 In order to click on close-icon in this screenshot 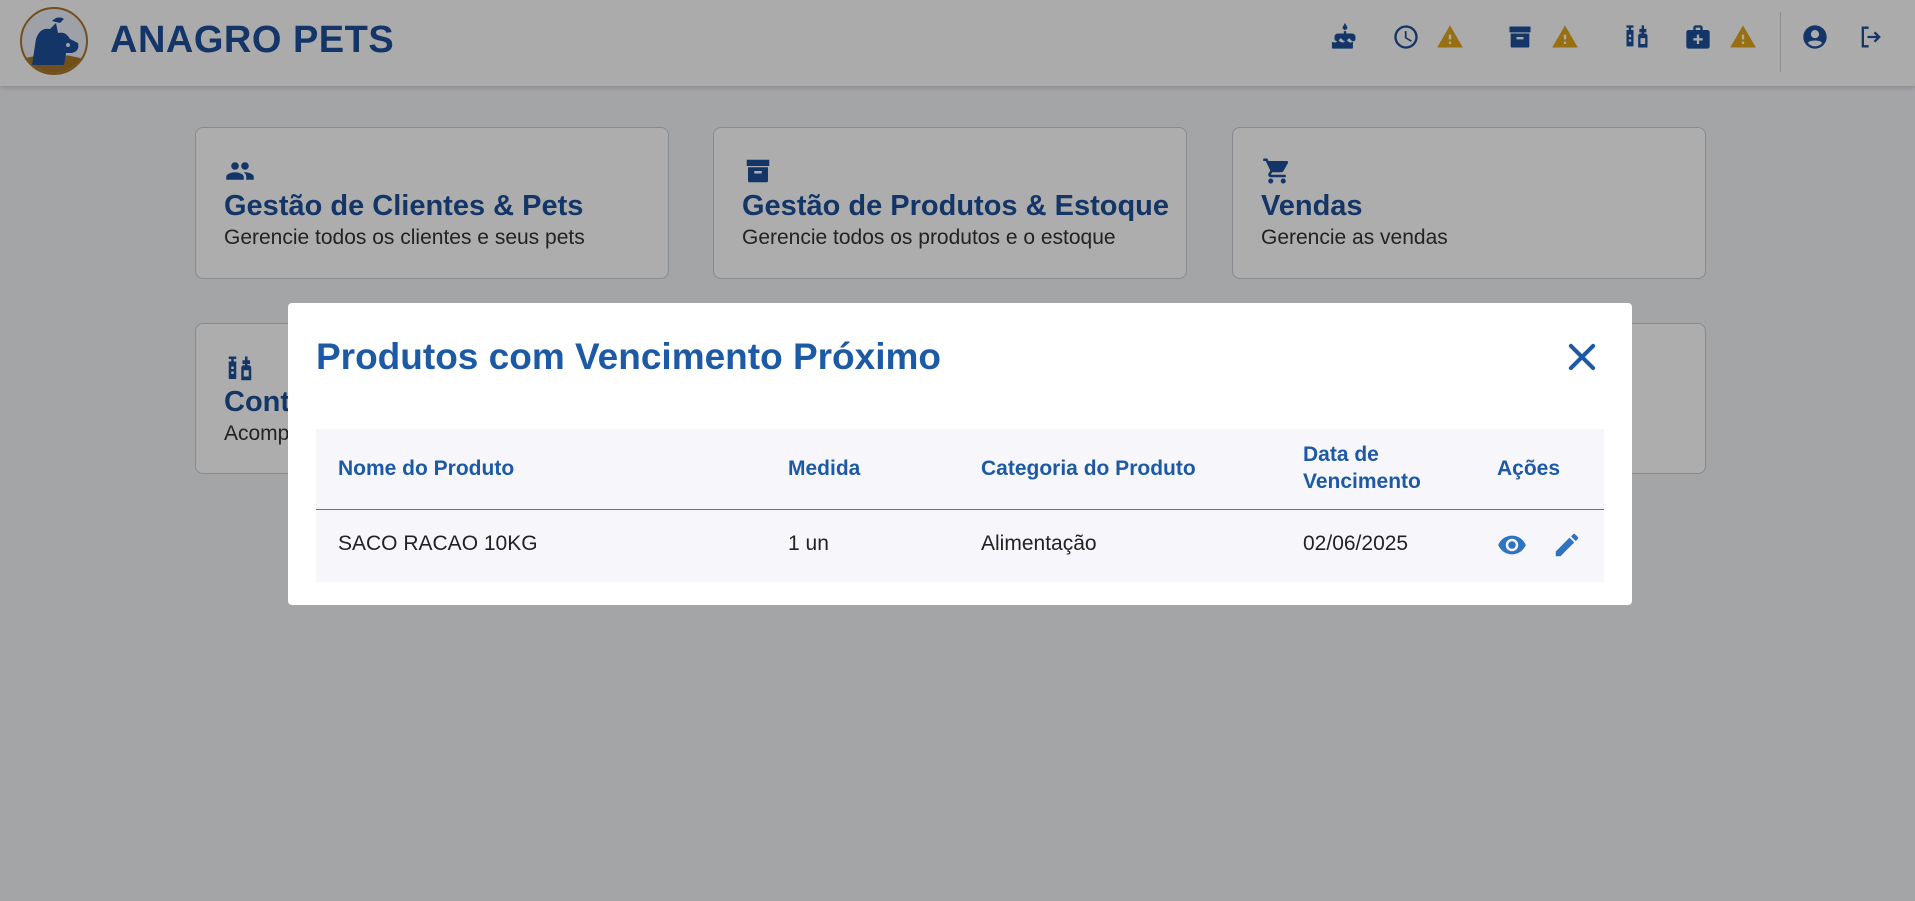, I will do `click(1582, 357)`.